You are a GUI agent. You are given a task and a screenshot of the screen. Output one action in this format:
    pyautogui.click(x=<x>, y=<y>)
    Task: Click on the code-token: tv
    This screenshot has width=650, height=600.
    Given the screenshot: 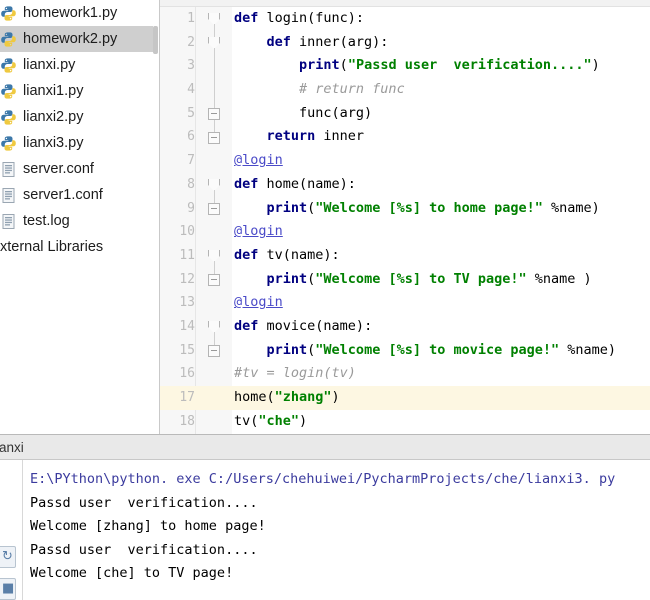 What is the action you would take?
    pyautogui.click(x=274, y=254)
    